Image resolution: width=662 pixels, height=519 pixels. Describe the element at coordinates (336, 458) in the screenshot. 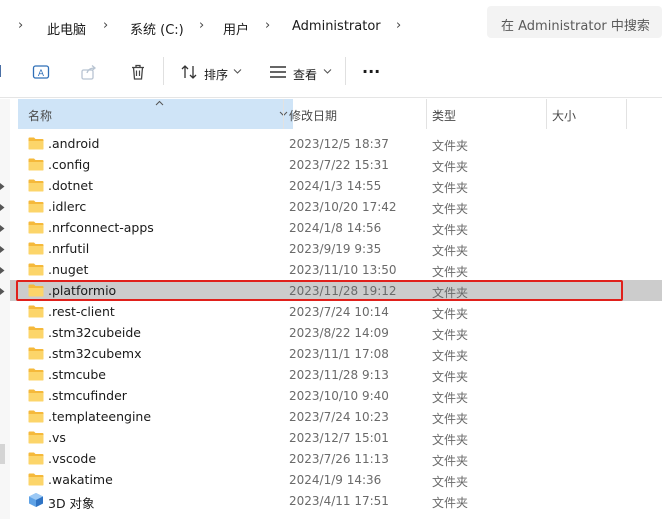

I see `file-row: .vscode 2023/7/26 11:13 文件夹` at that location.